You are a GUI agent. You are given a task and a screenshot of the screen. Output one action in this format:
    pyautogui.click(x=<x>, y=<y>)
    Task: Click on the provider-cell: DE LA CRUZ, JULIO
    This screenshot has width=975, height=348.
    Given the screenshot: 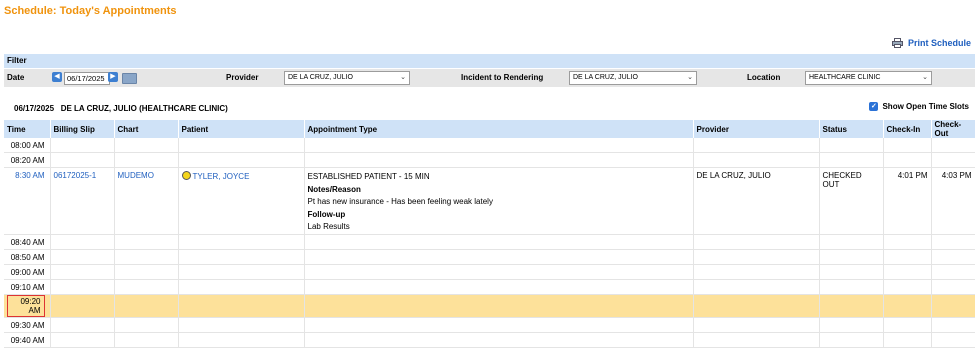 What is the action you would take?
    pyautogui.click(x=756, y=201)
    